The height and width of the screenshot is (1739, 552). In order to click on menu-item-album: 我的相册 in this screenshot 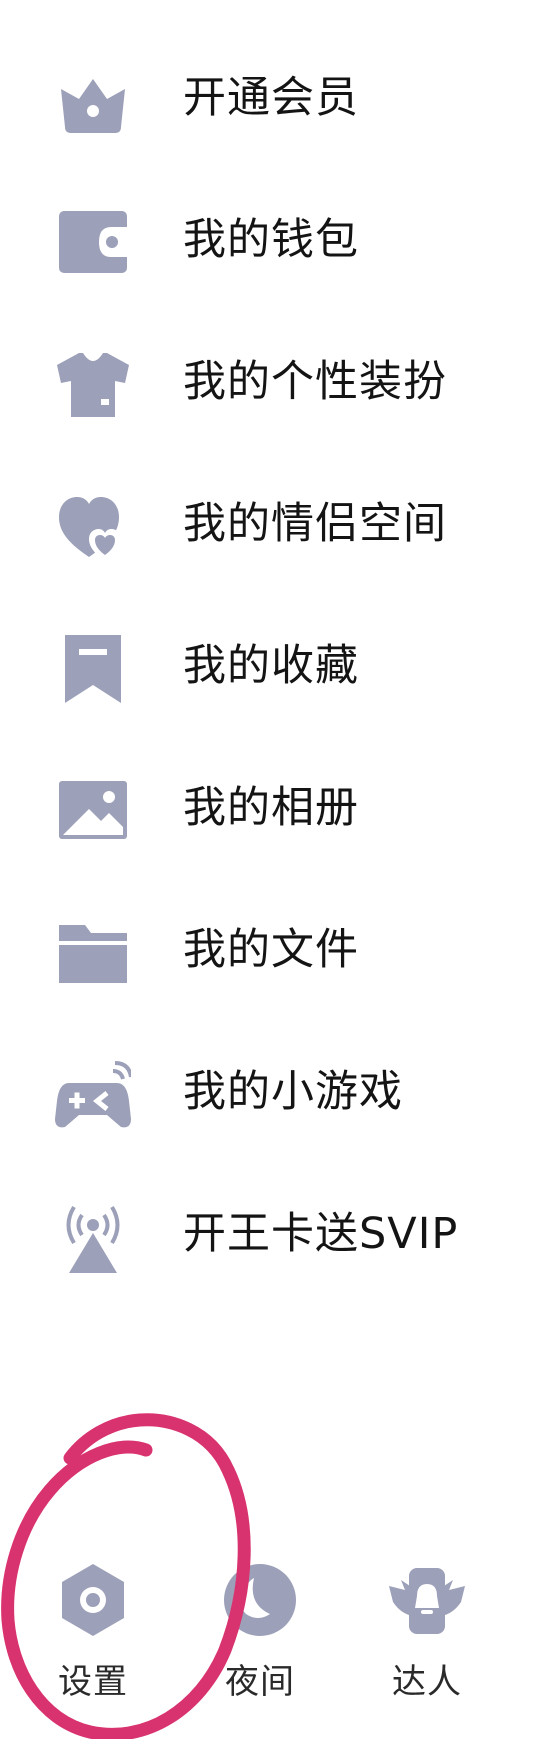, I will do `click(276, 803)`.